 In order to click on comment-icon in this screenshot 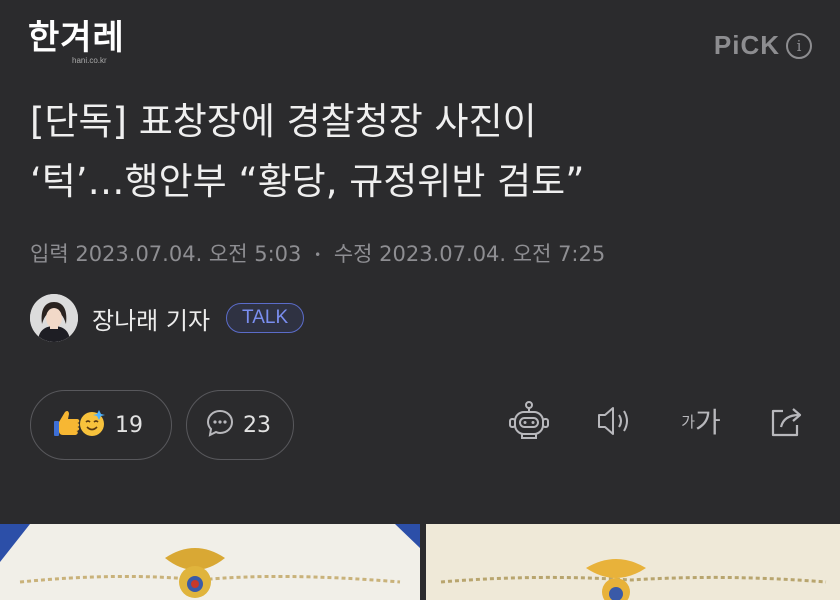, I will do `click(220, 425)`.